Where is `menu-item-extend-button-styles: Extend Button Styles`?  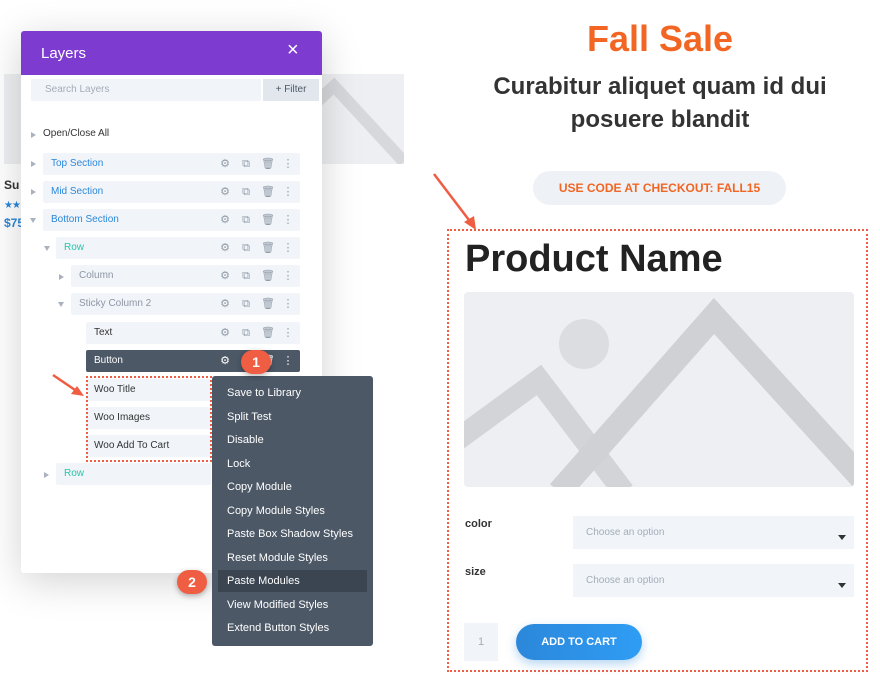
menu-item-extend-button-styles: Extend Button Styles is located at coordinates (292, 628).